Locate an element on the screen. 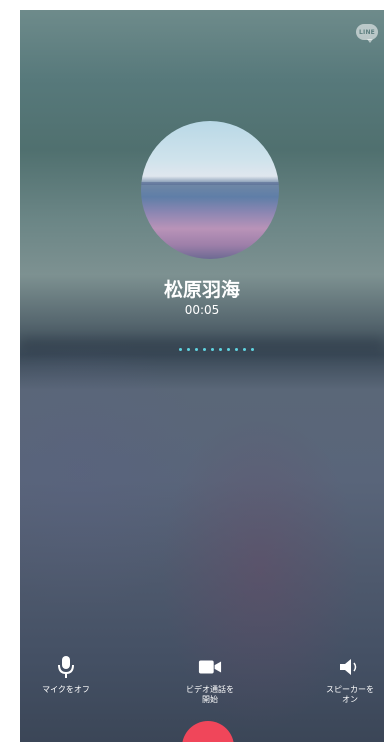  video-call-label: ビデオ通話を 開始 is located at coordinates (210, 694).